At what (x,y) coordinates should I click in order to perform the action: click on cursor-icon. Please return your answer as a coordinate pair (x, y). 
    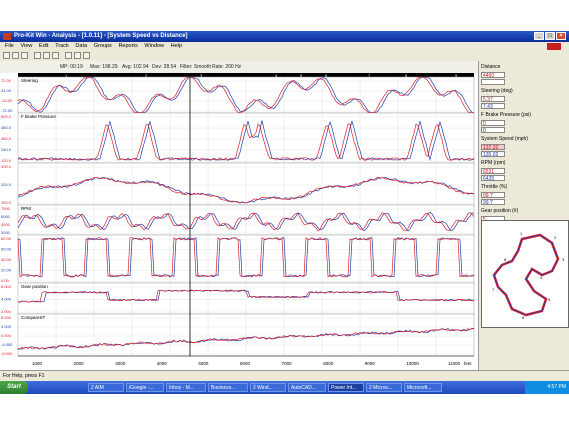
    Looking at the image, I should click on (55, 55).